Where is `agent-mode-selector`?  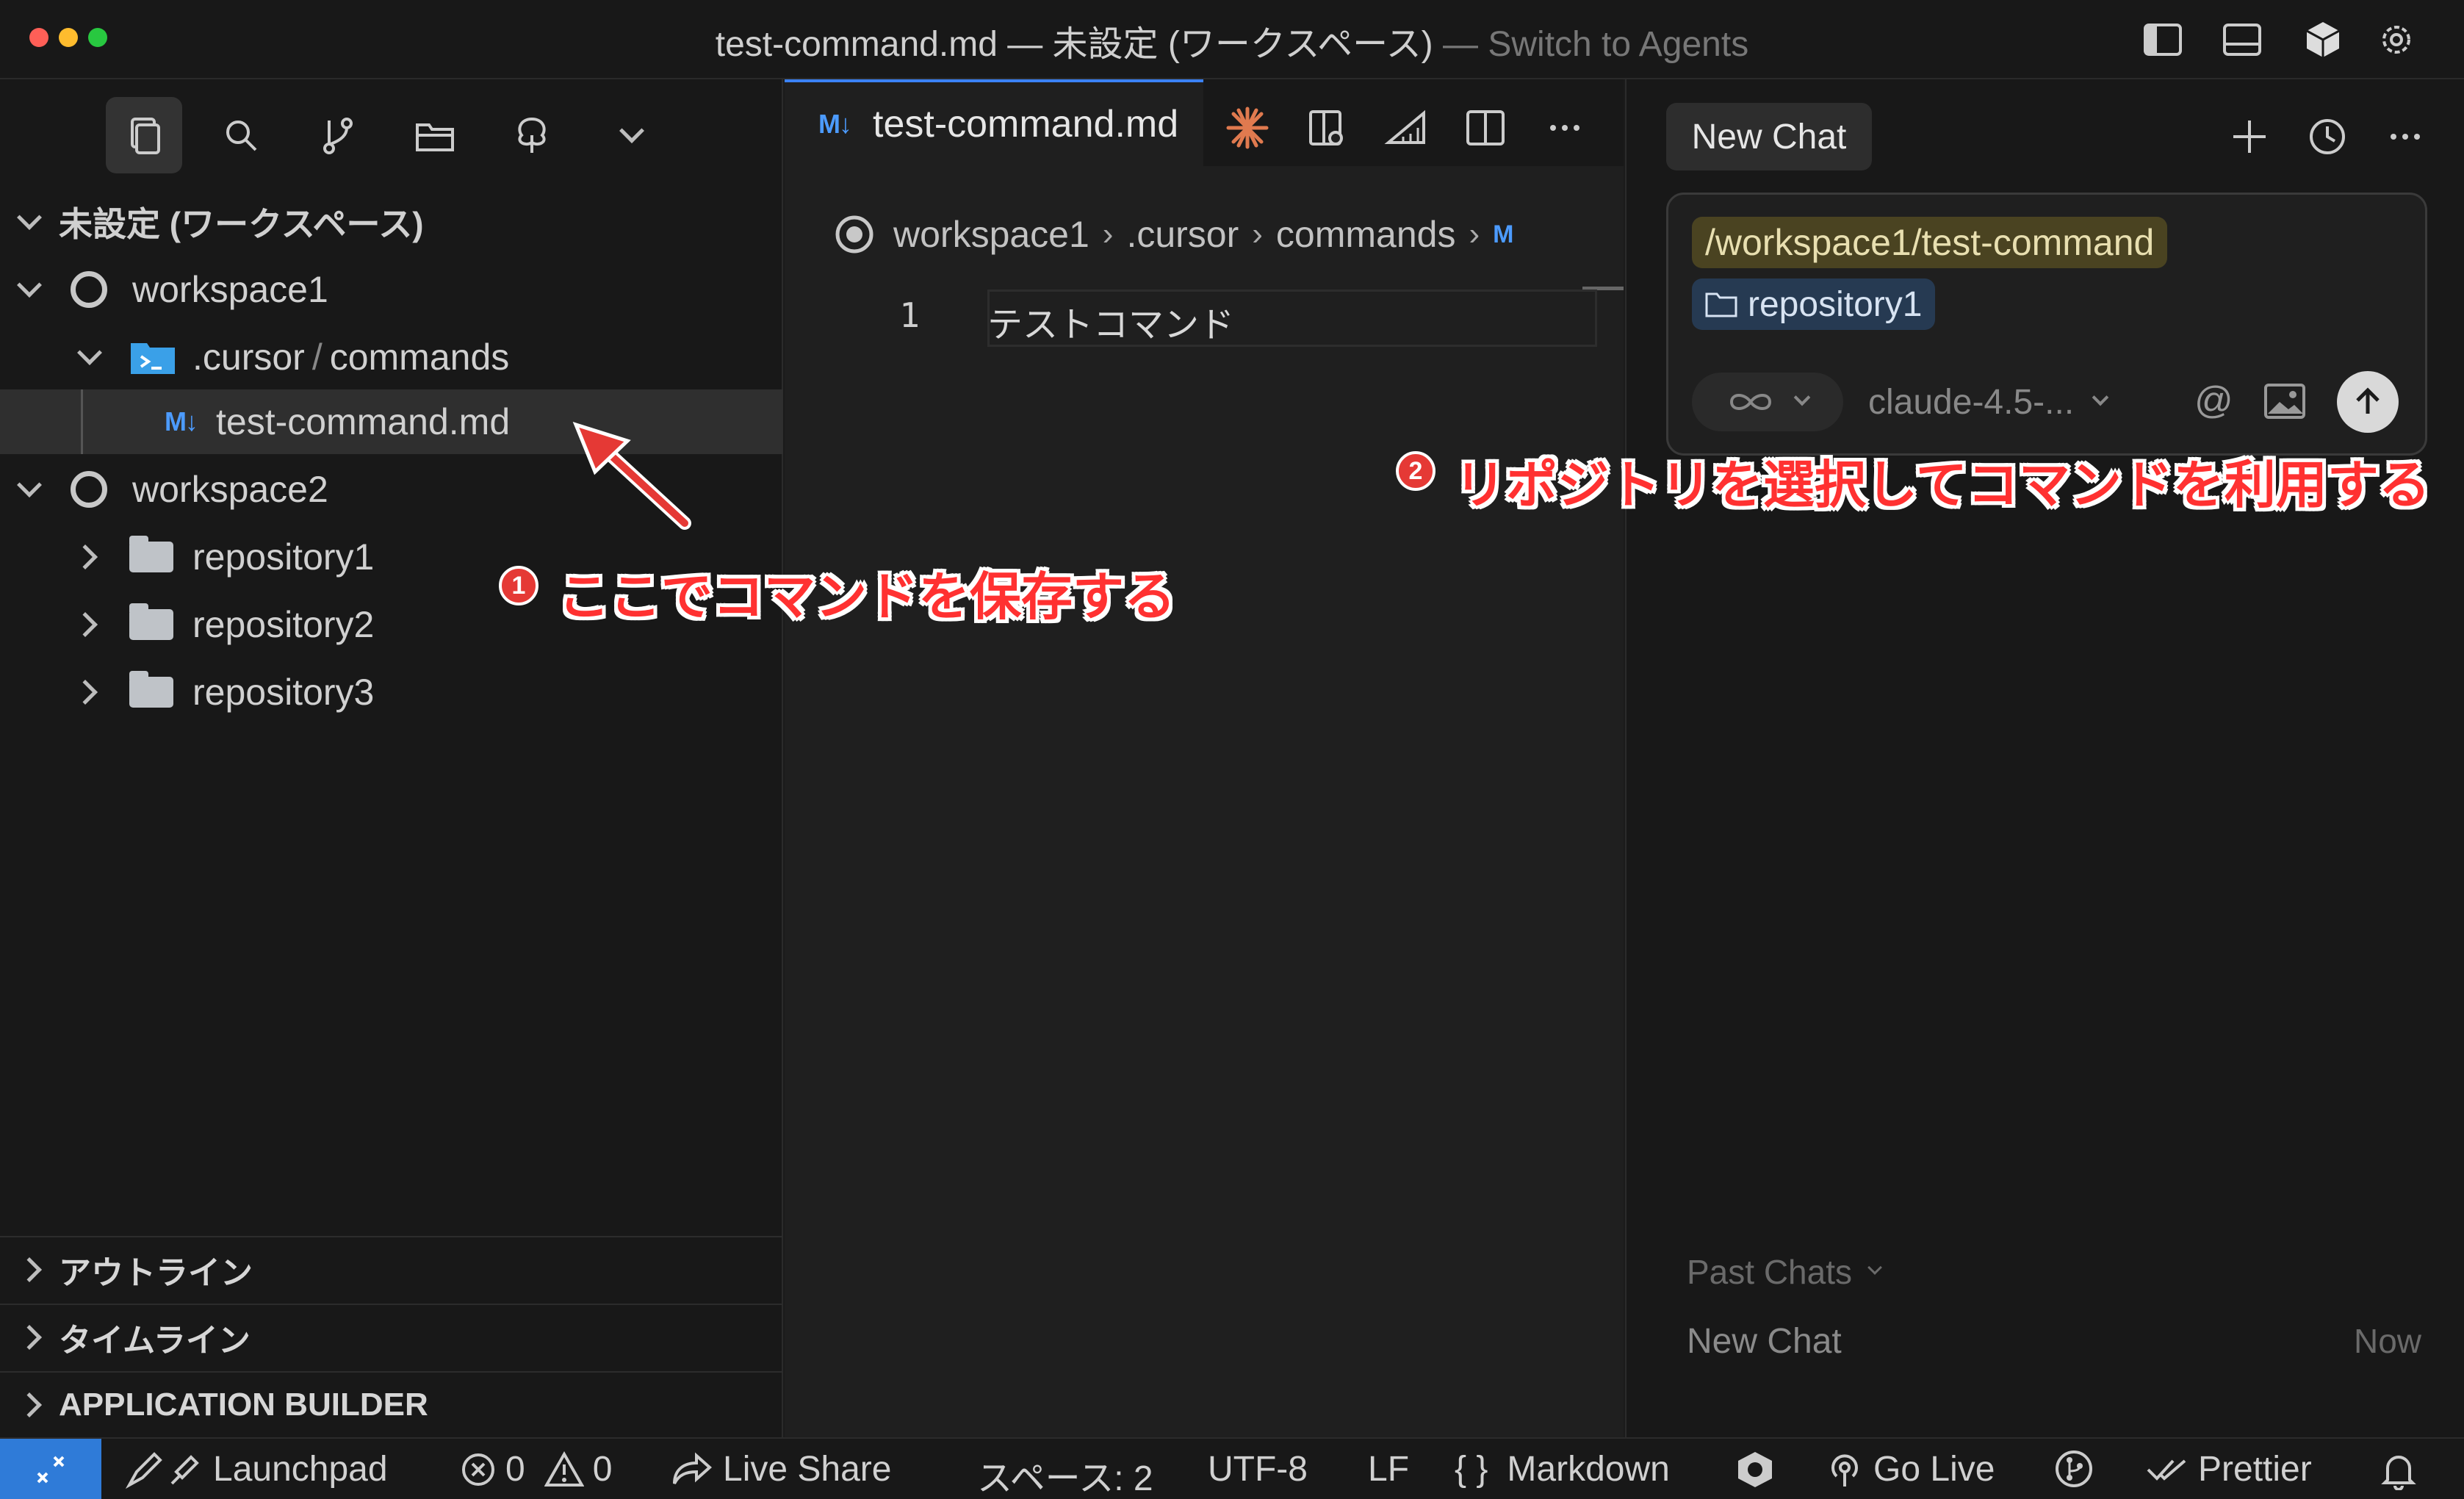 agent-mode-selector is located at coordinates (1767, 402).